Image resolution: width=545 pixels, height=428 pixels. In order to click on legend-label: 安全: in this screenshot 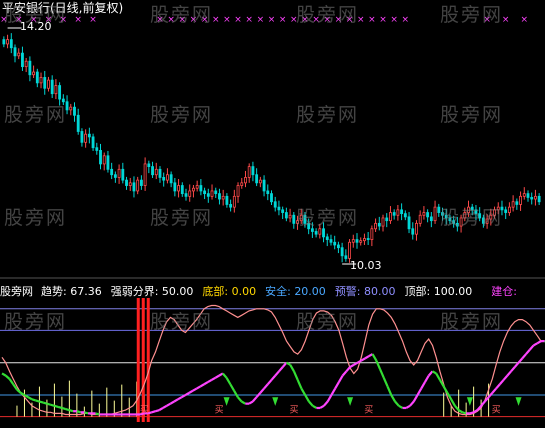, I will do `click(279, 291)`.